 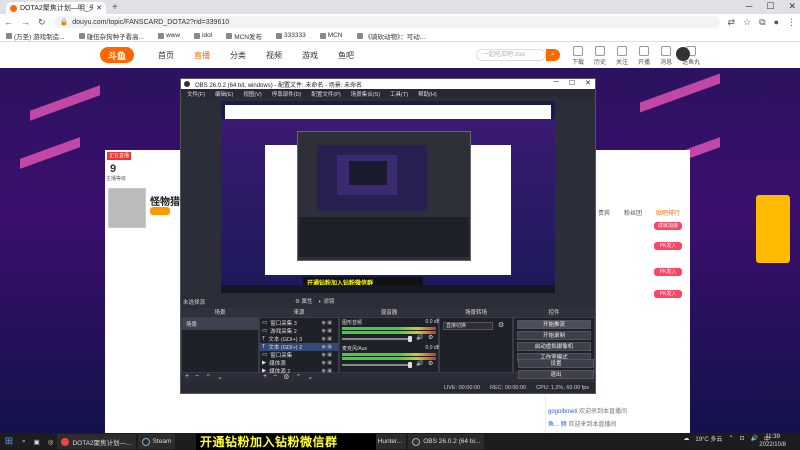 What do you see at coordinates (633, 212) in the screenshot?
I see `tab-fans: 粉丝团` at bounding box center [633, 212].